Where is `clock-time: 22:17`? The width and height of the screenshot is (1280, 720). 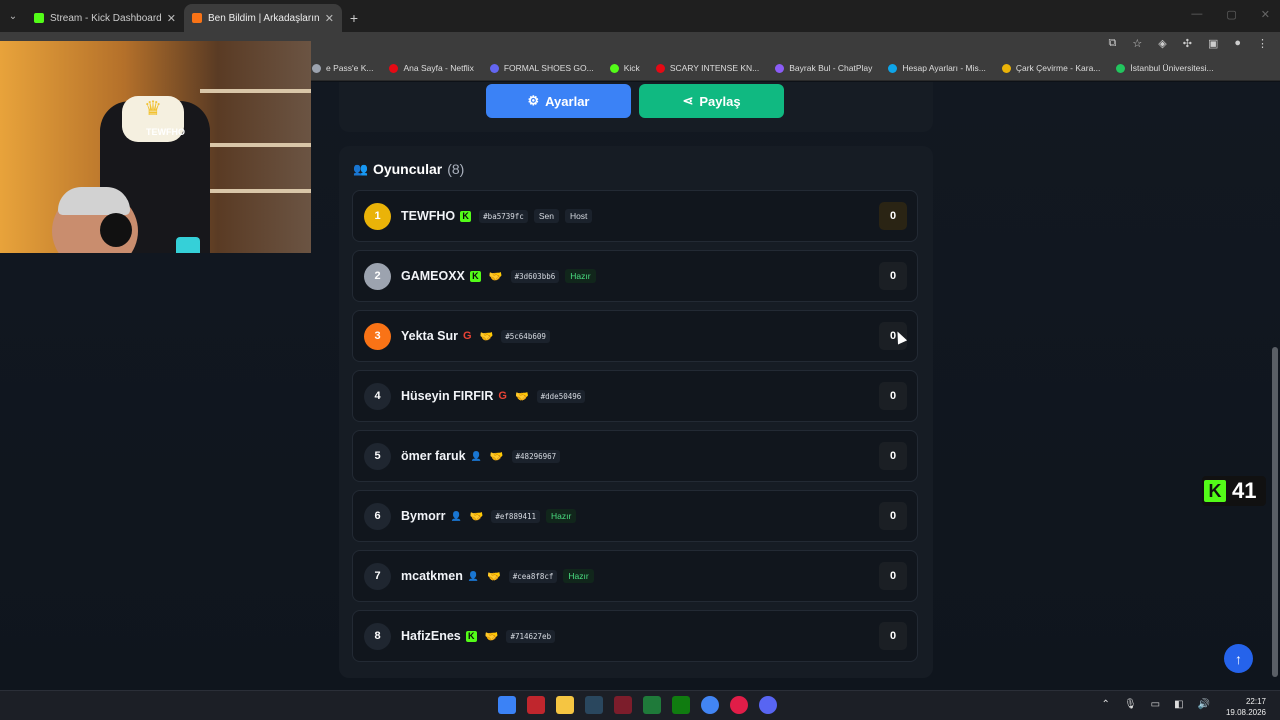
clock-time: 22:17 is located at coordinates (1255, 701).